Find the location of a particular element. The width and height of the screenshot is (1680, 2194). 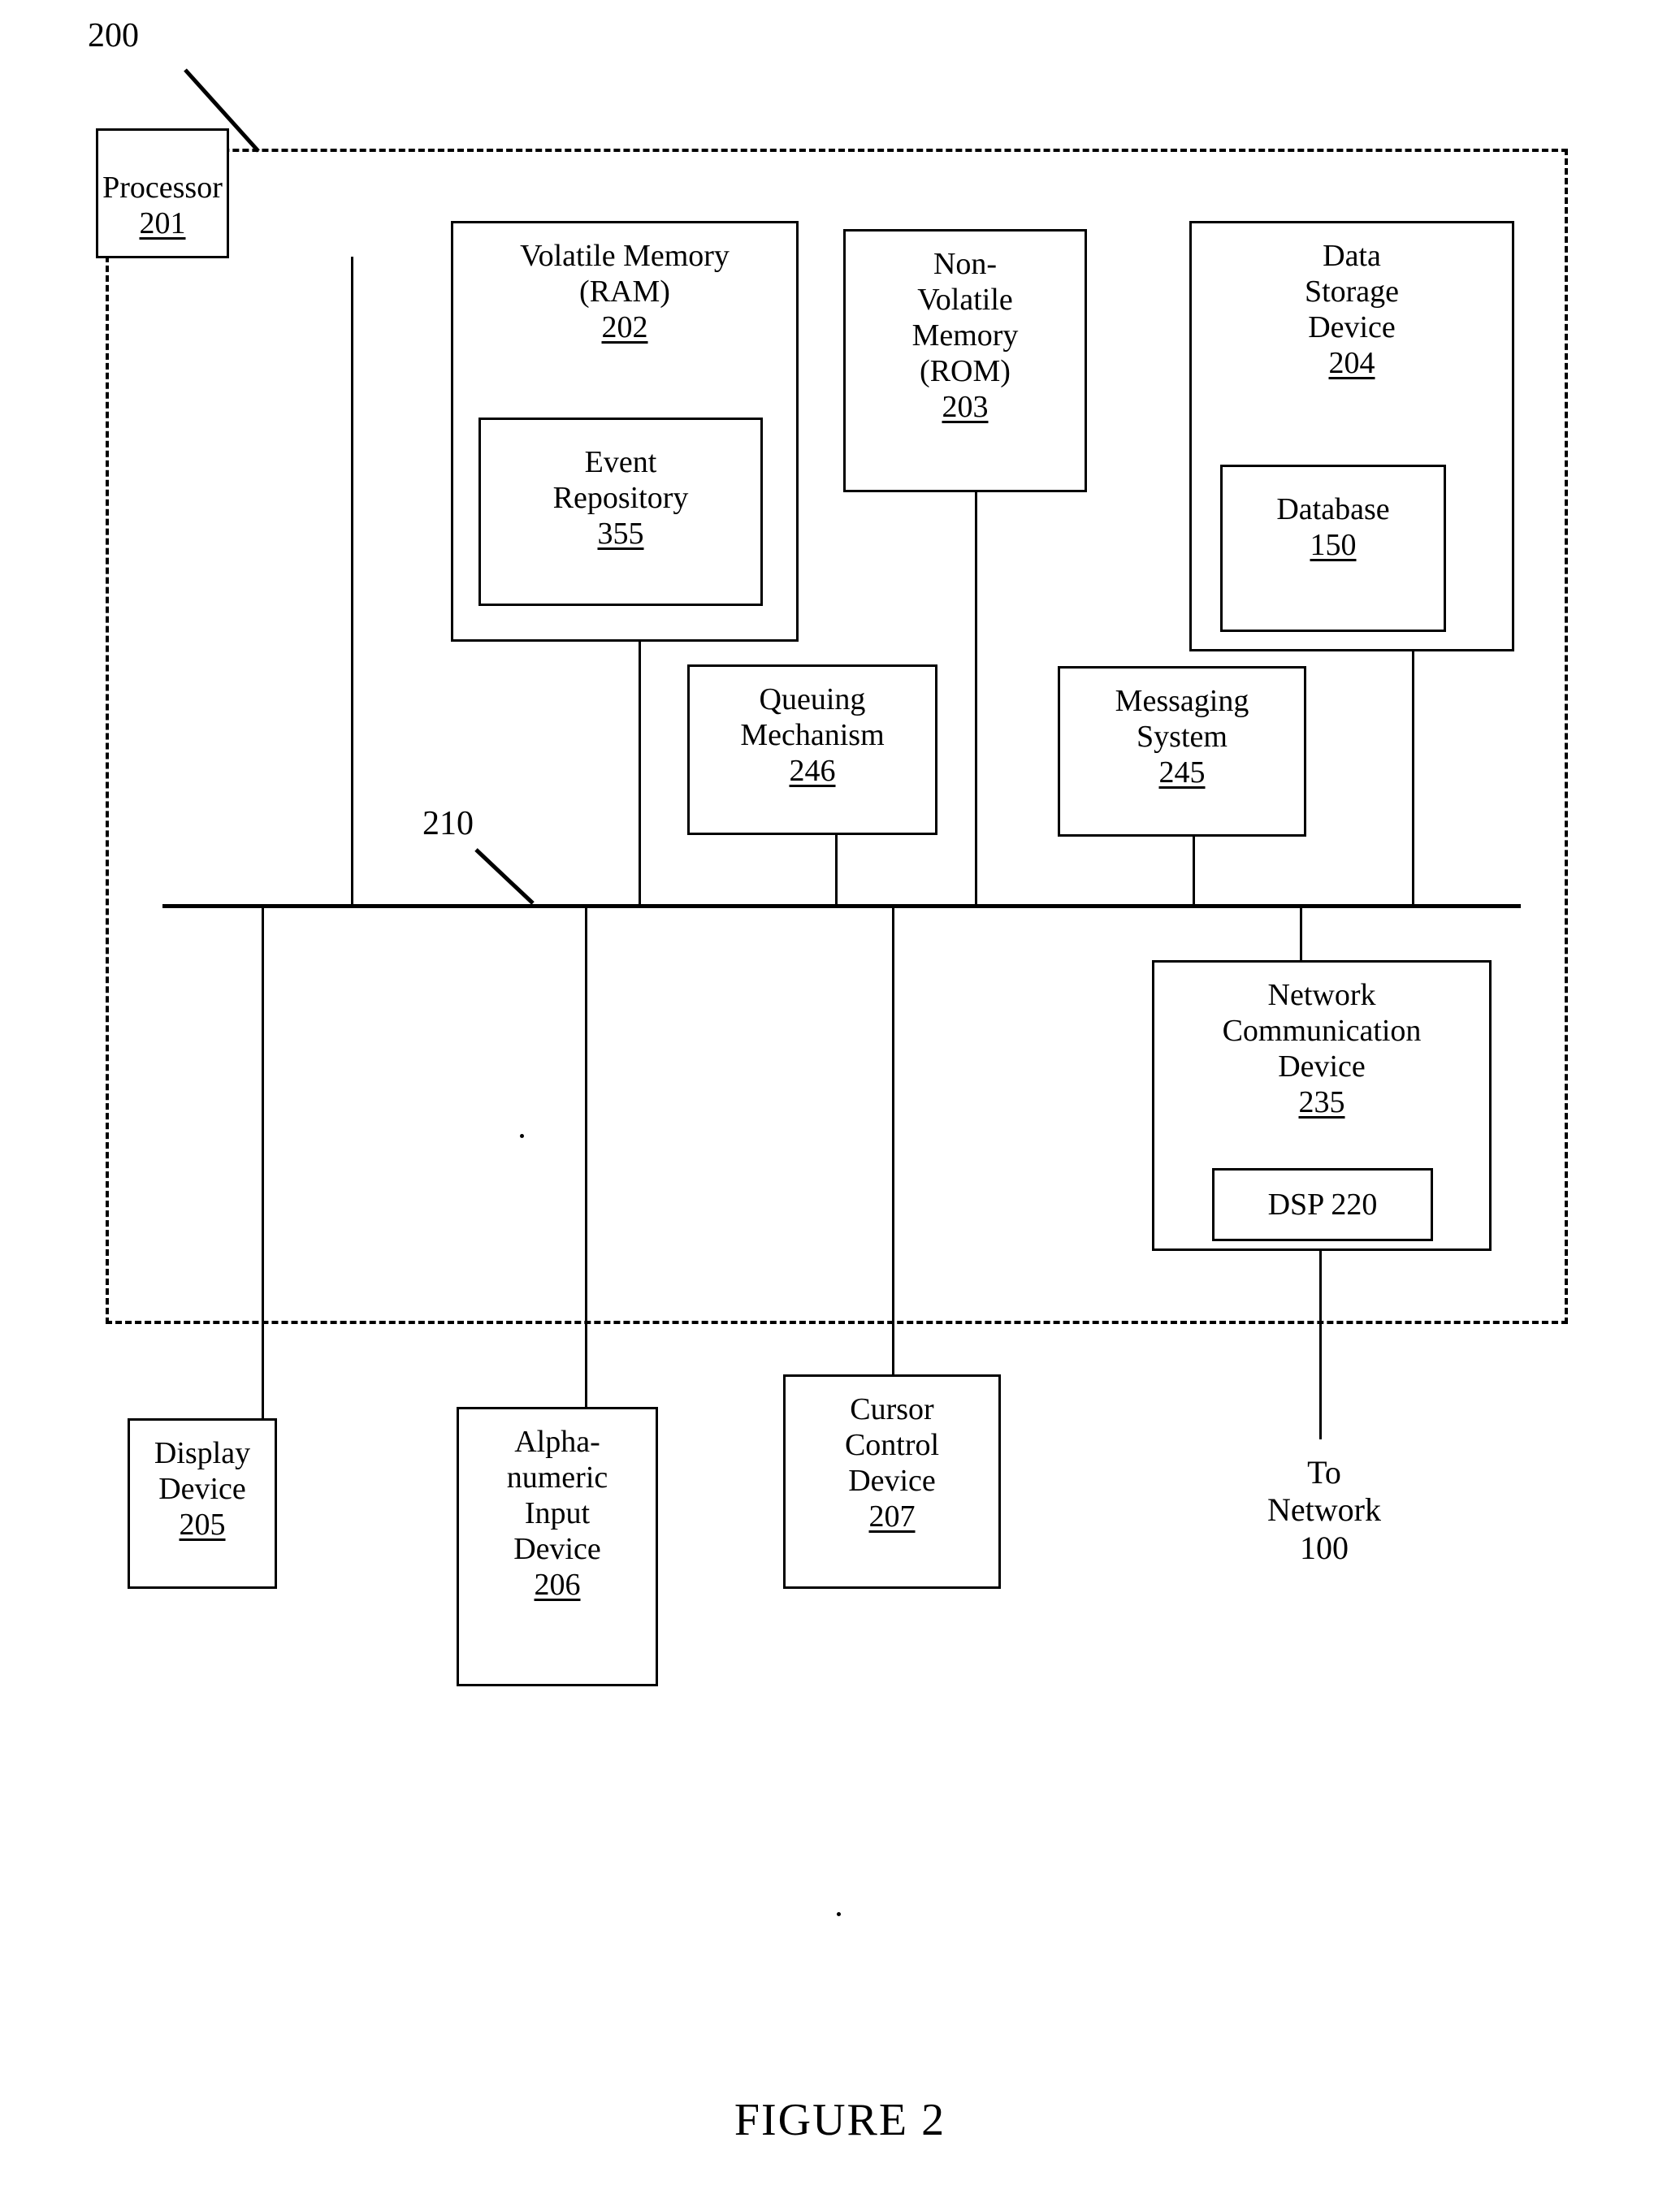

connector-bus-cursor is located at coordinates (893, 1141).